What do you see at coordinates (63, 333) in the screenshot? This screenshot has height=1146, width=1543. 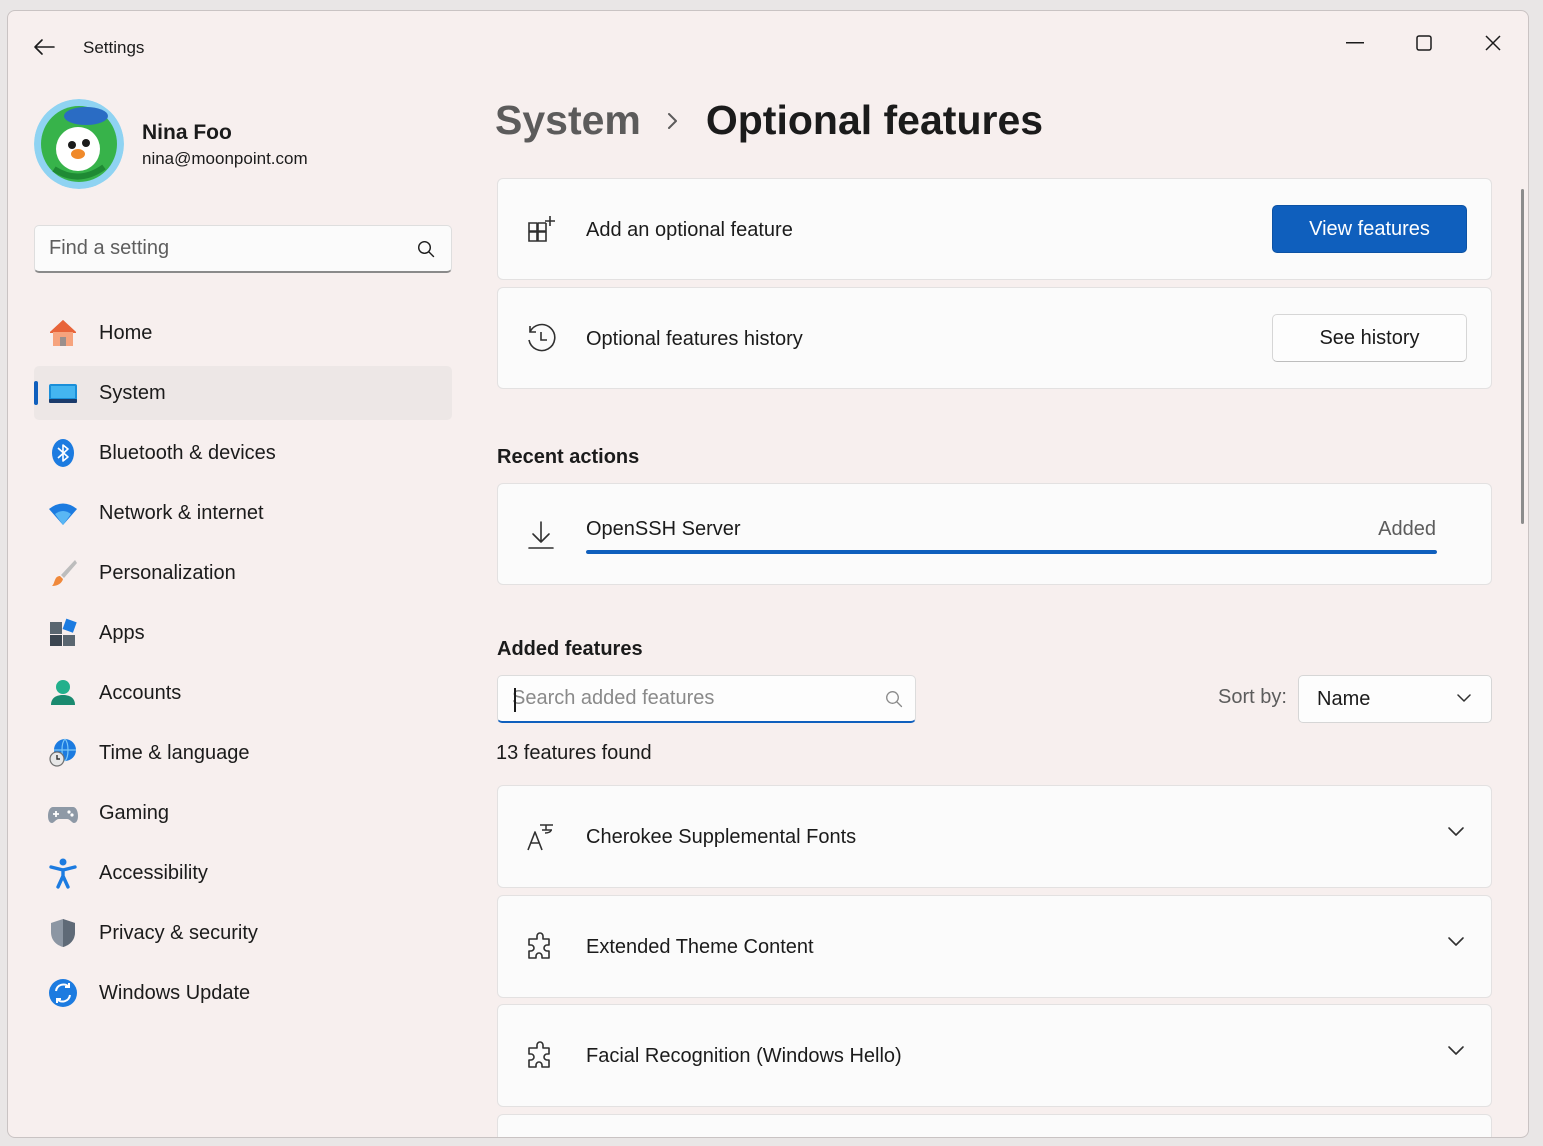 I see `home-icon` at bounding box center [63, 333].